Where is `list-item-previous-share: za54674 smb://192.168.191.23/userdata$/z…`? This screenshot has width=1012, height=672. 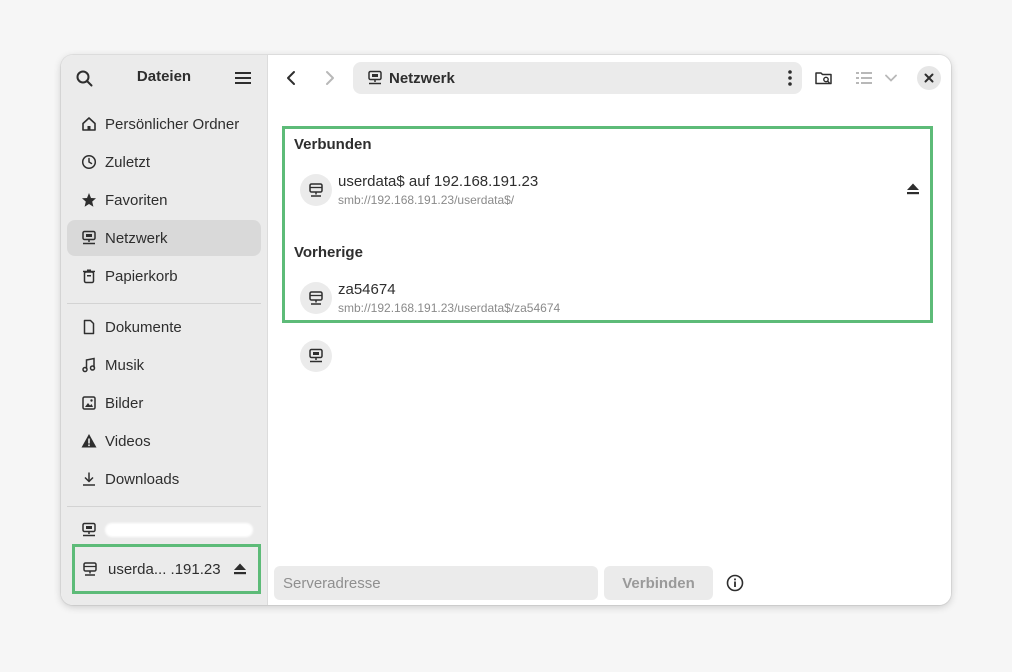
list-item-previous-share: za54674 smb://192.168.191.23/userdata$/z… is located at coordinates (610, 298).